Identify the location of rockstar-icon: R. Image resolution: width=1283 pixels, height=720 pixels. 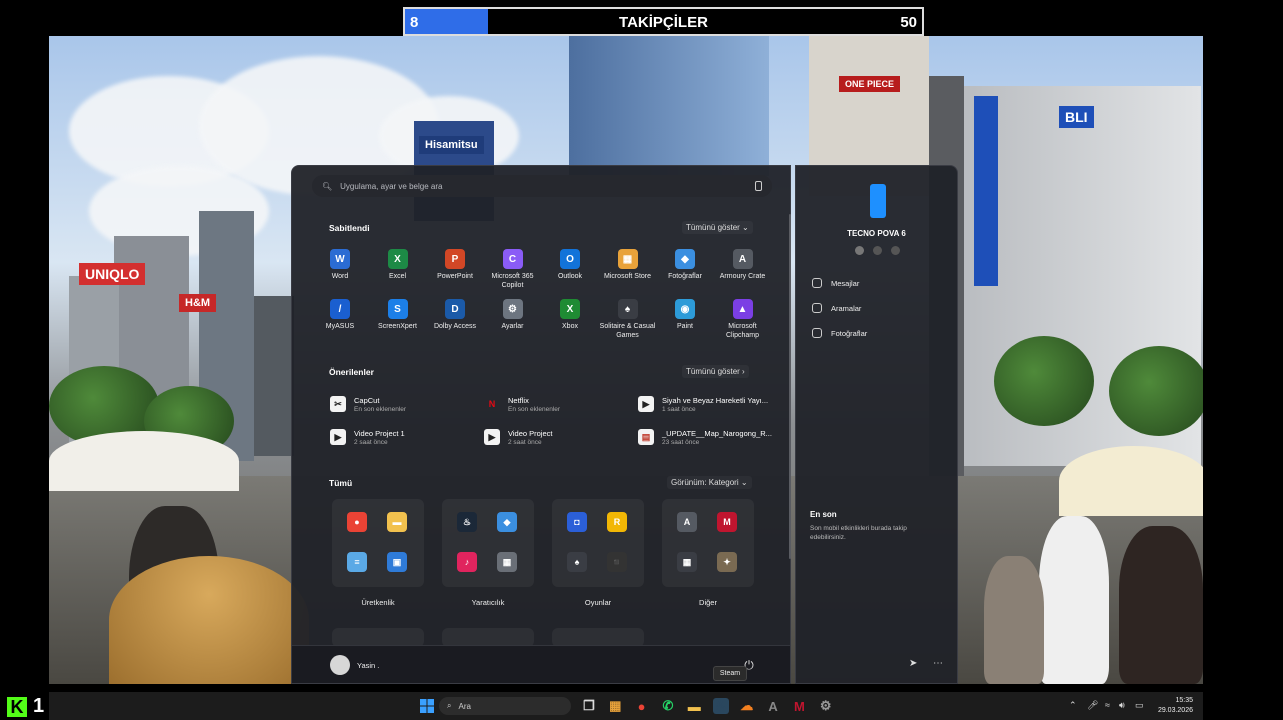
(617, 522).